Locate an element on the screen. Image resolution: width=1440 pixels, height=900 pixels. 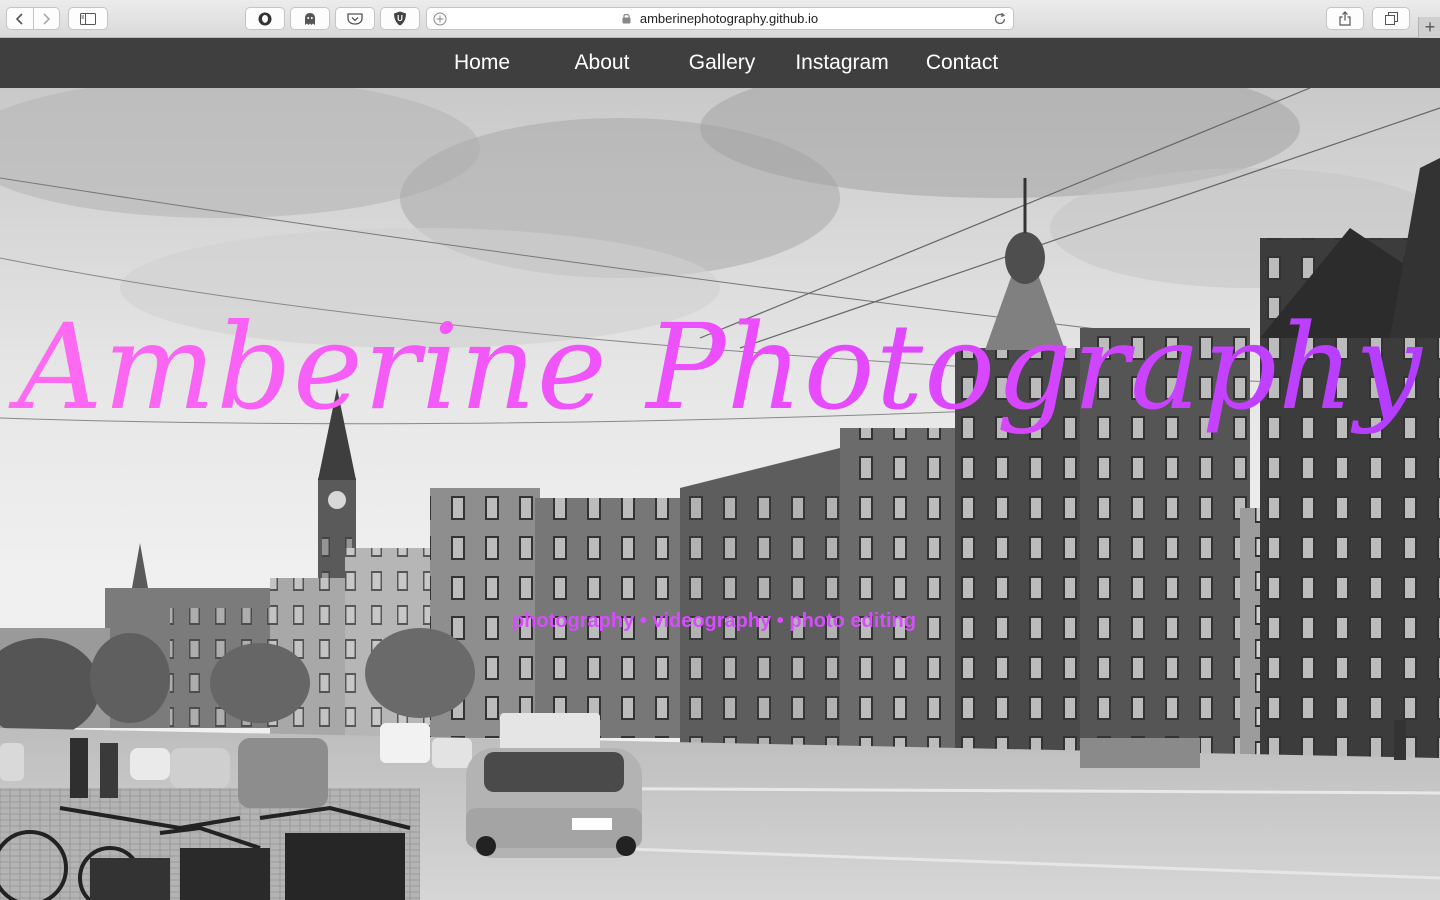
new-tab-icon: + is located at coordinates (1430, 27).